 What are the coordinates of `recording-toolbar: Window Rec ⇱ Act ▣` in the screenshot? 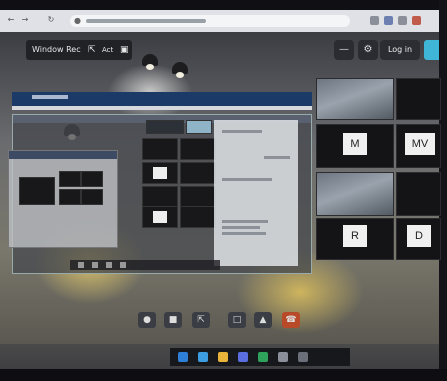 It's located at (79, 50).